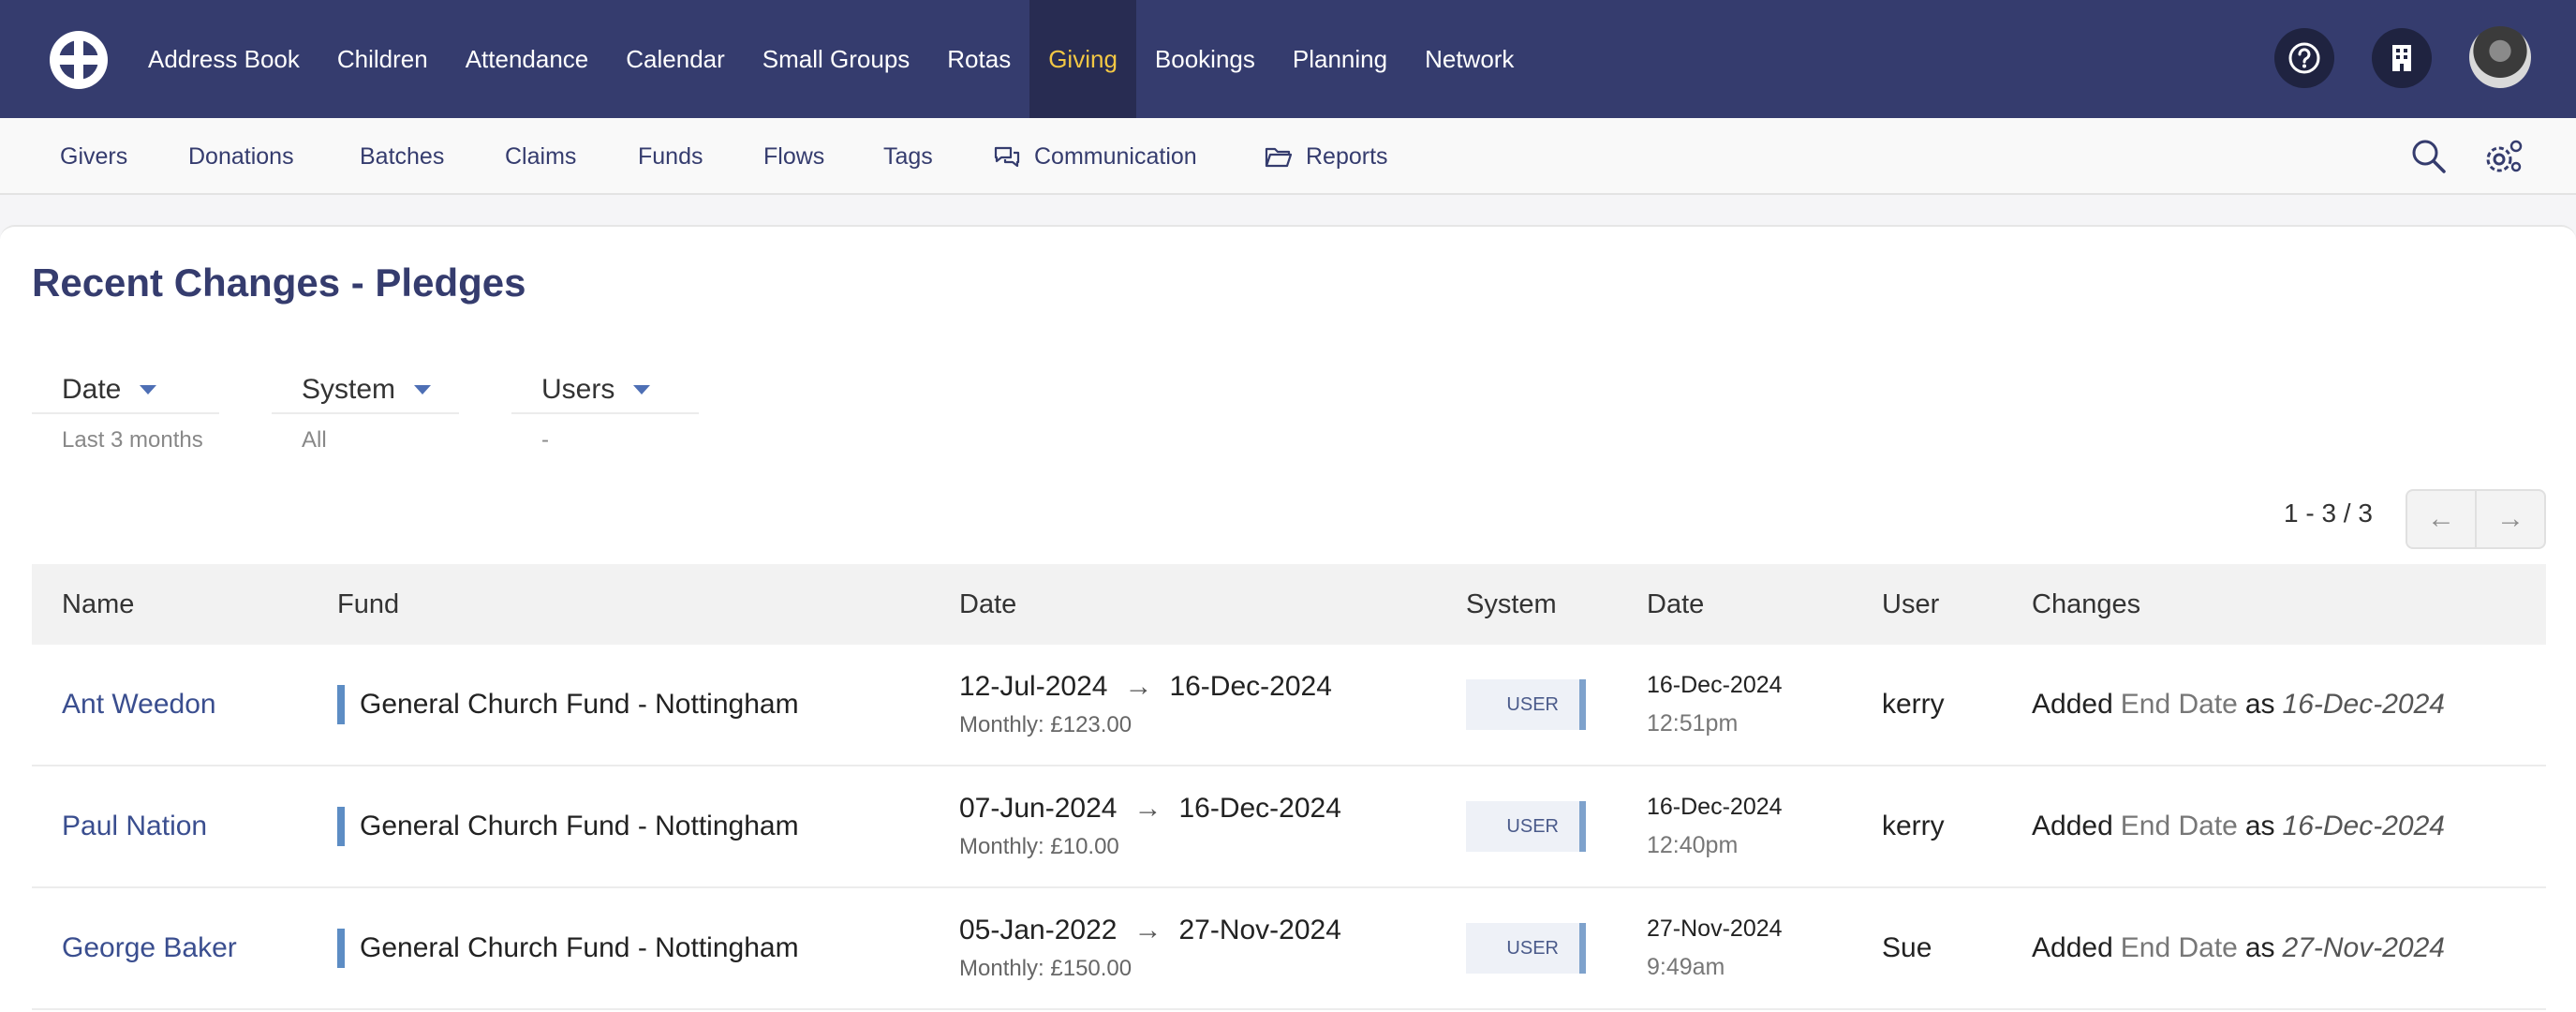 The width and height of the screenshot is (2576, 1012). Describe the element at coordinates (2442, 519) in the screenshot. I see `prev-page-button: ←` at that location.